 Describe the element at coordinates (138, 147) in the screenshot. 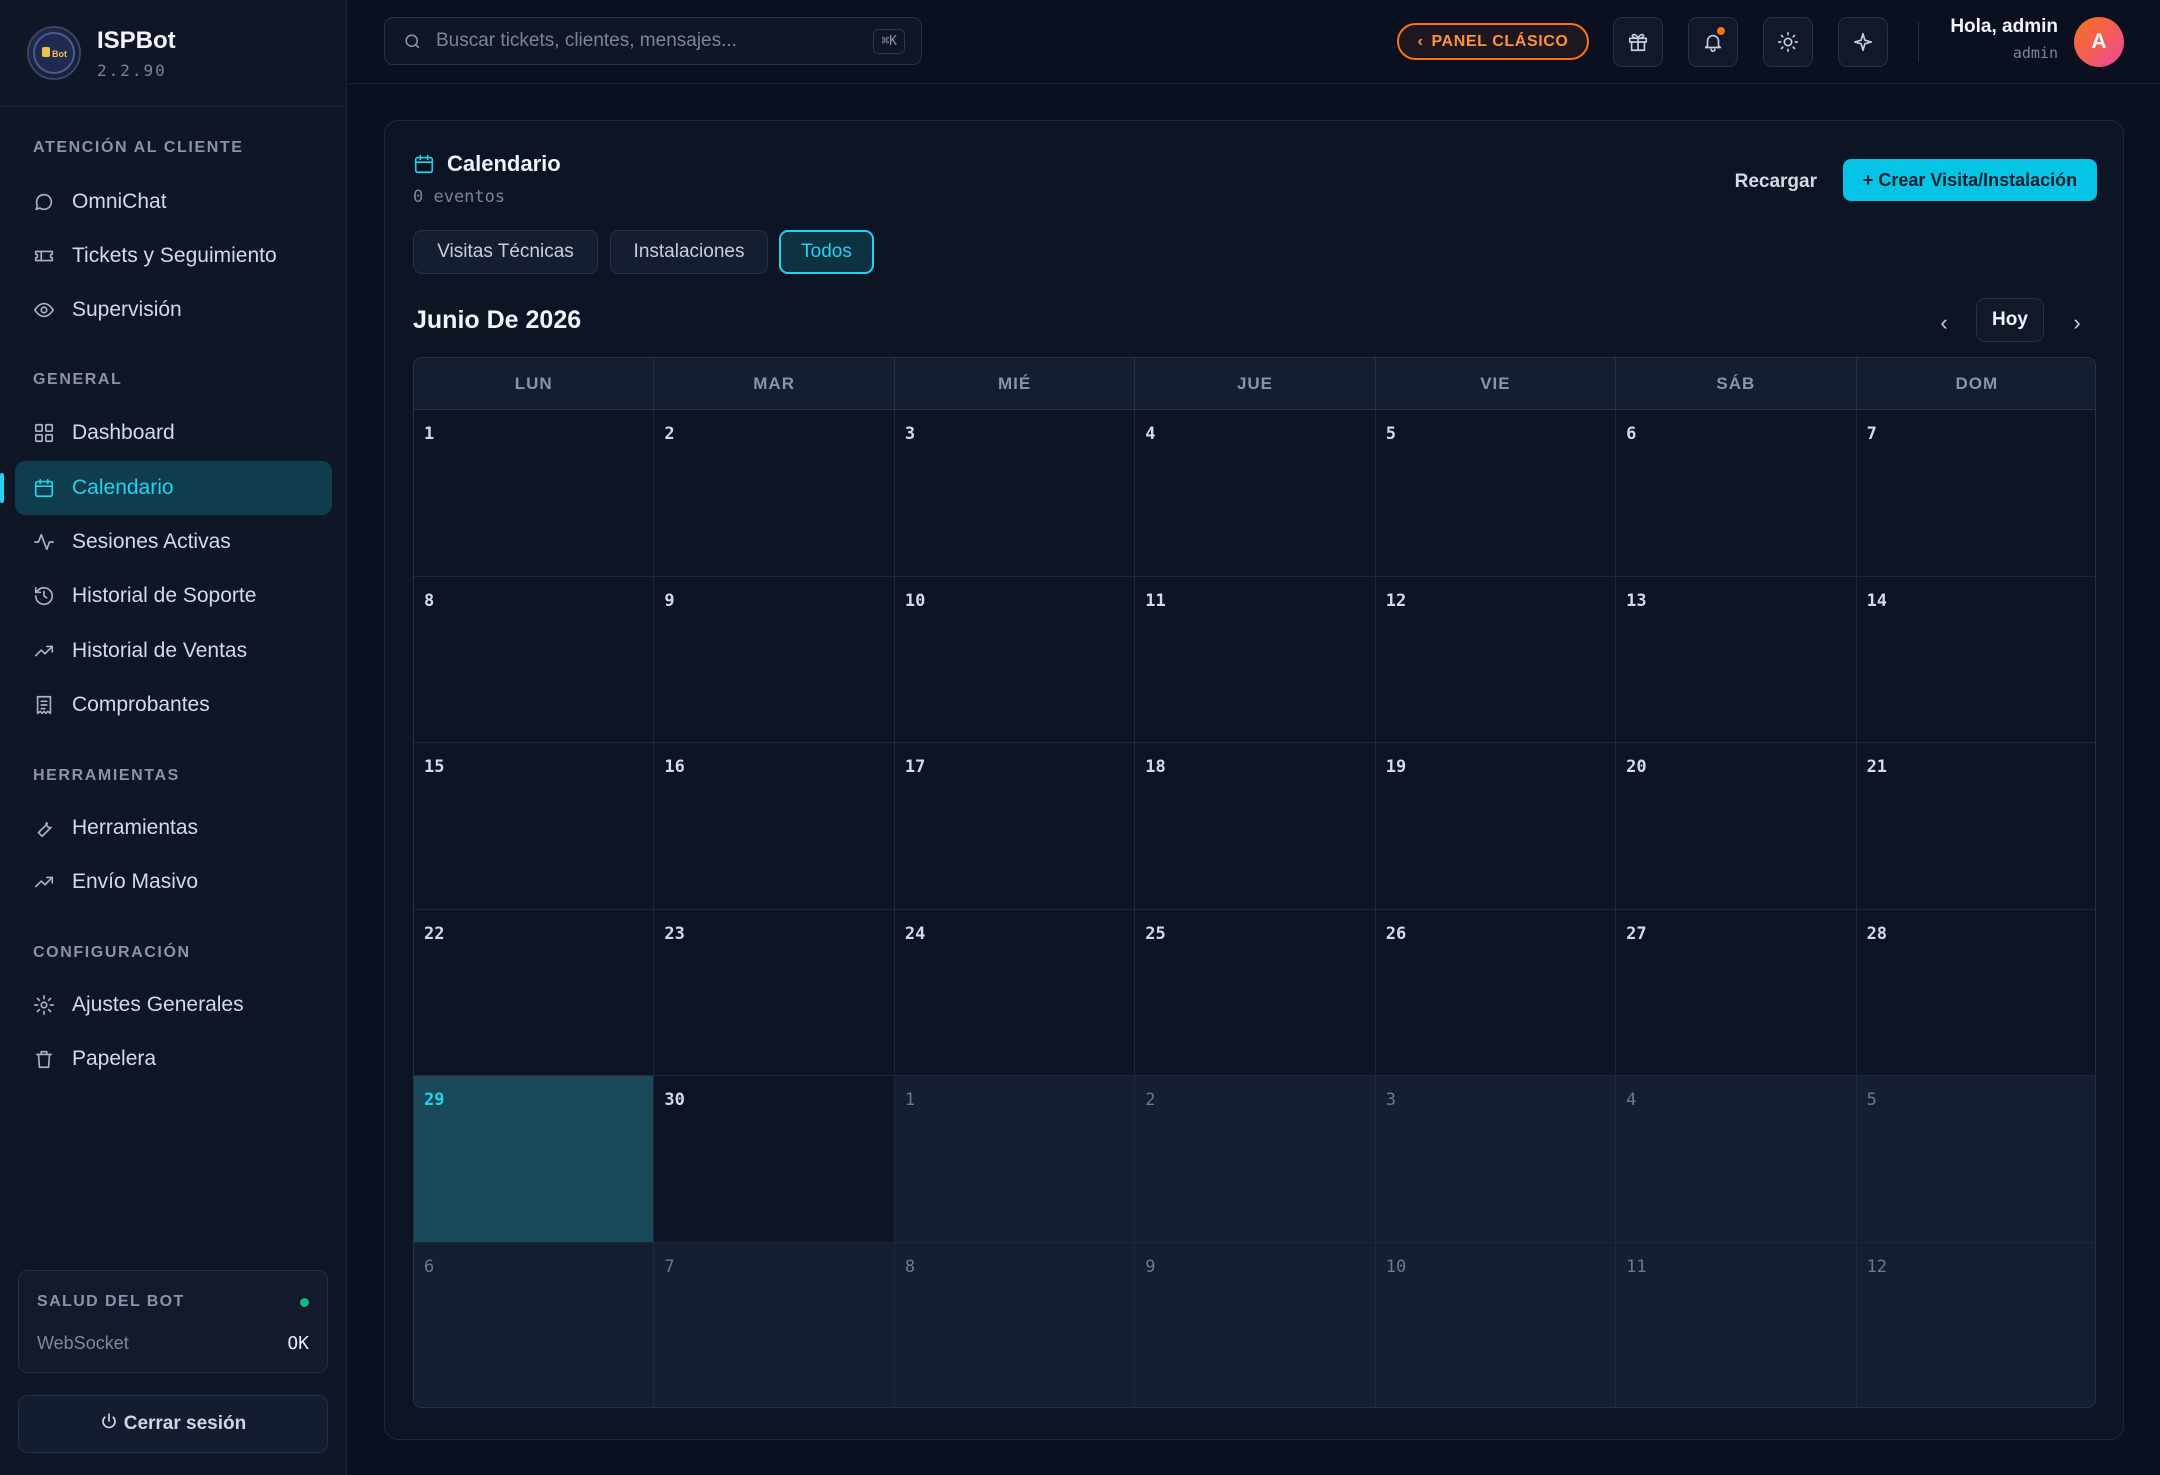

I see `section-title-atencion: ATENCIÓN AL CLIENTE` at that location.